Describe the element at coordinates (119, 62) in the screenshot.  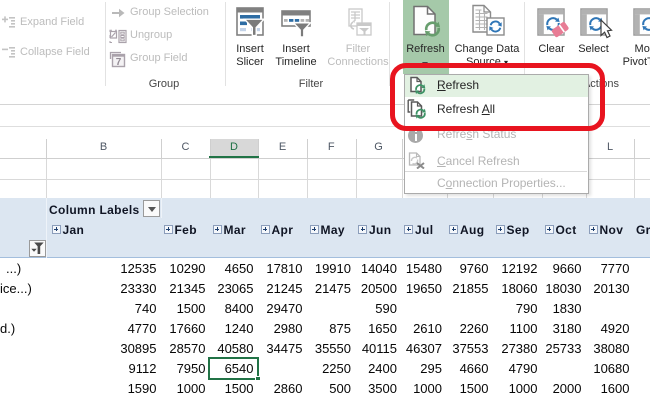
I see `svg-text: 7` at that location.